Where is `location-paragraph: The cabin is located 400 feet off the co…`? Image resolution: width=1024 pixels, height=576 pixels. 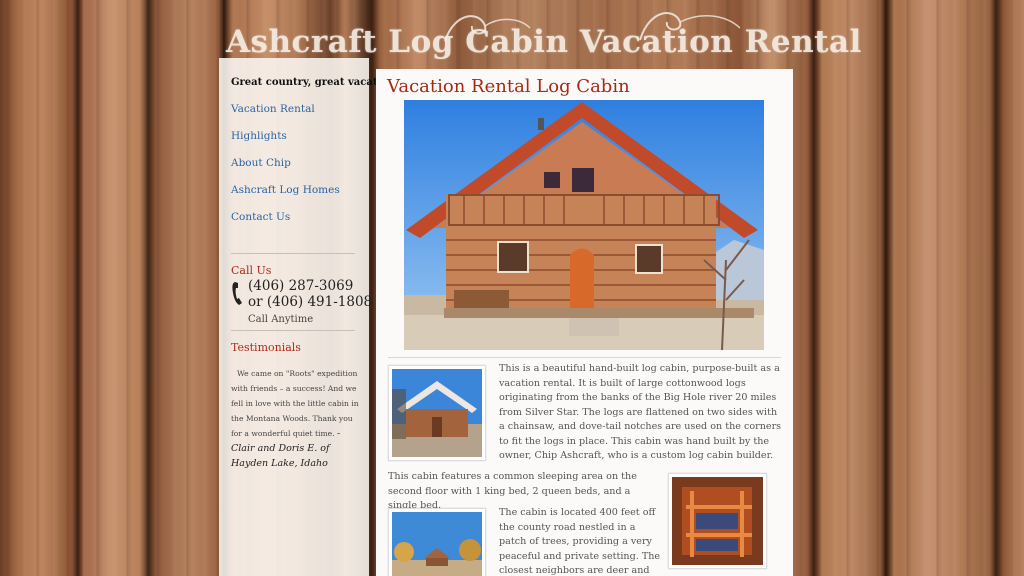 location-paragraph: The cabin is located 400 feet off the co… is located at coordinates (580, 541).